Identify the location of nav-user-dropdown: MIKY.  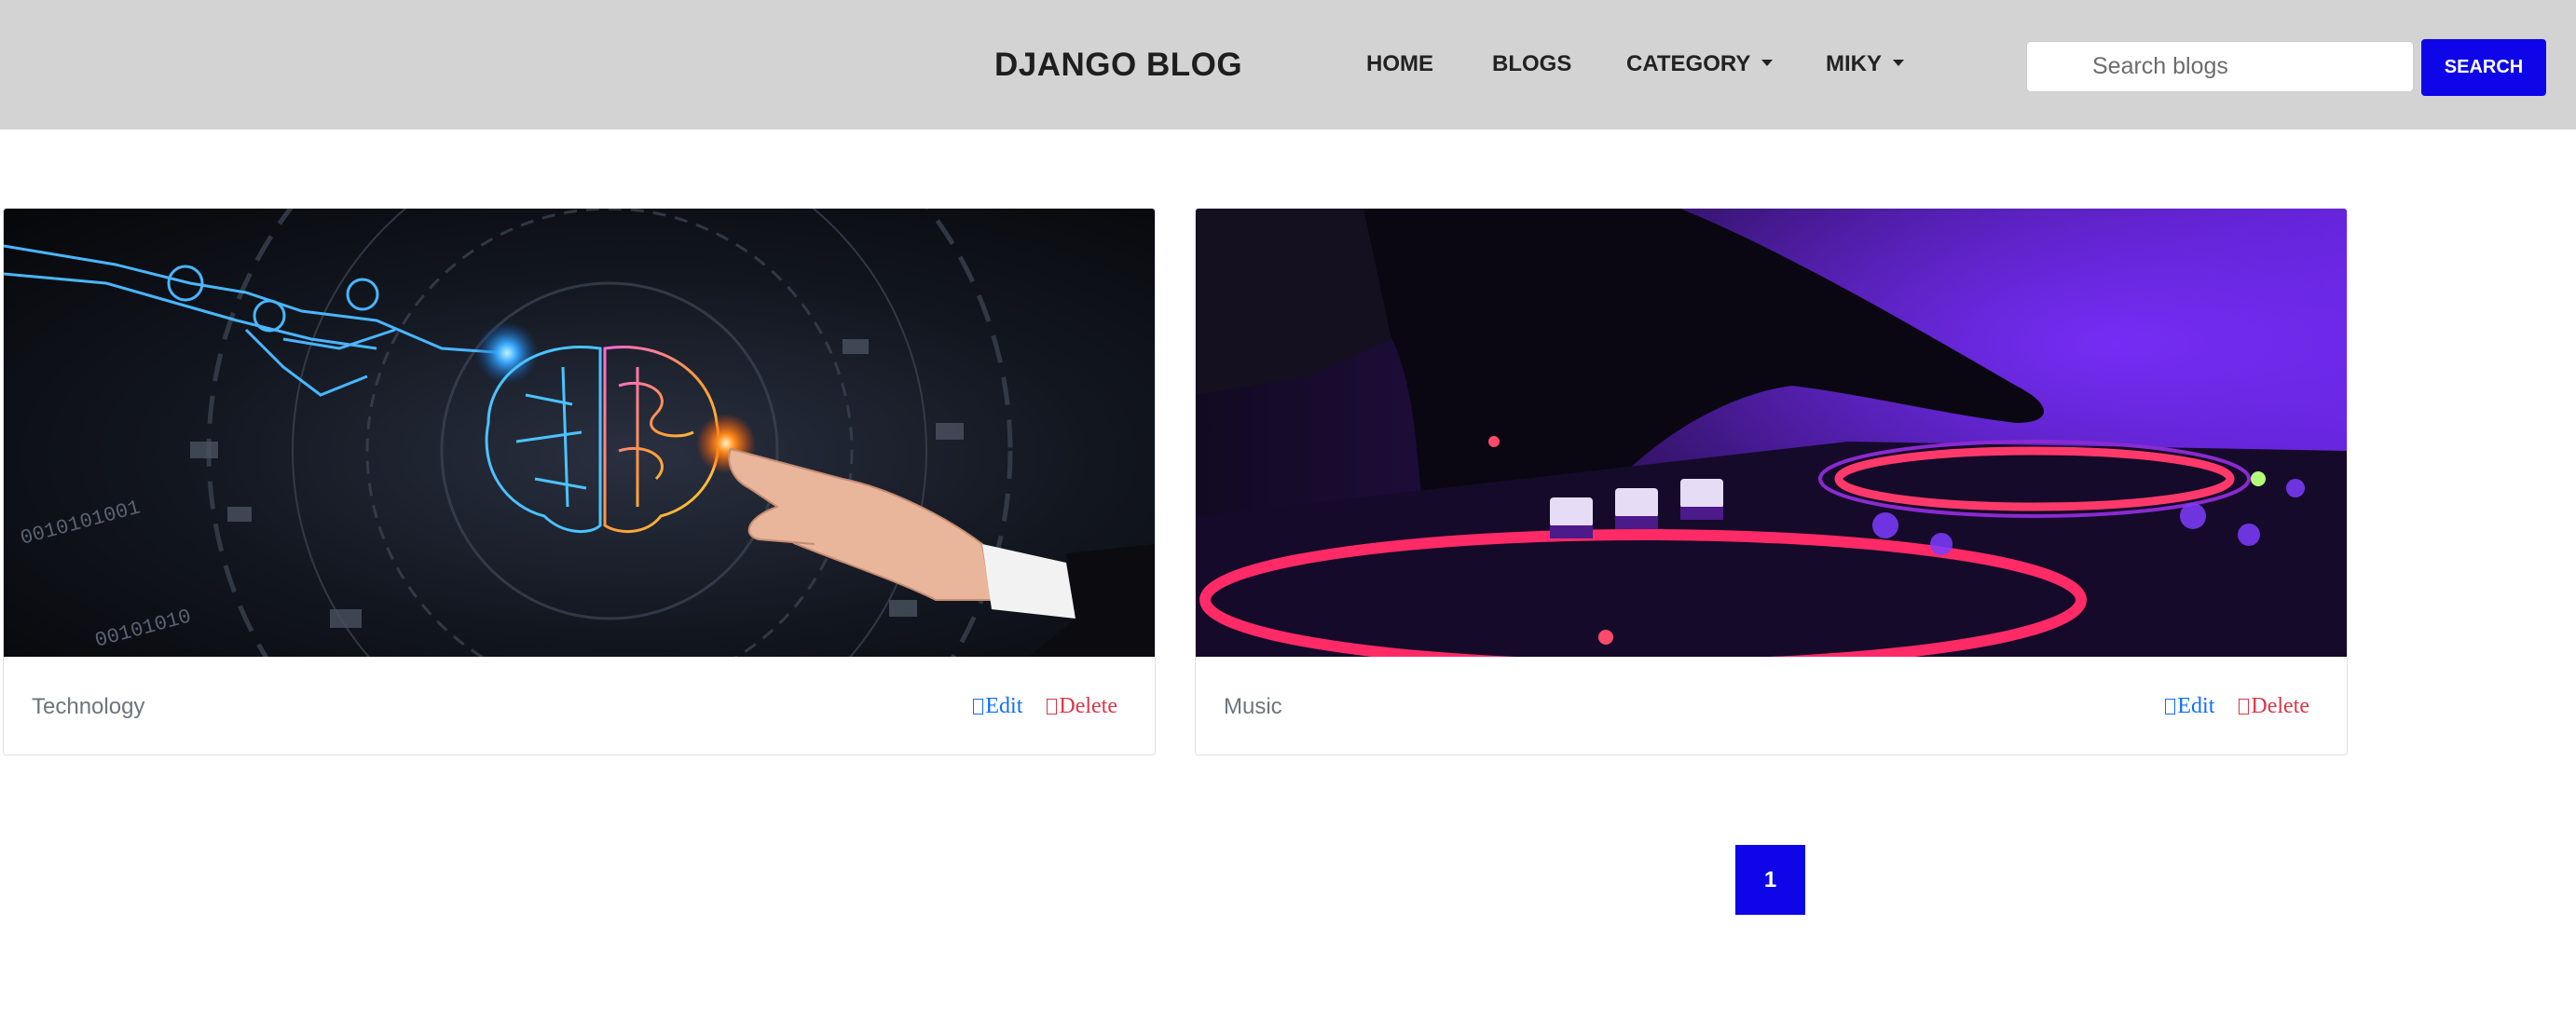
(1865, 64).